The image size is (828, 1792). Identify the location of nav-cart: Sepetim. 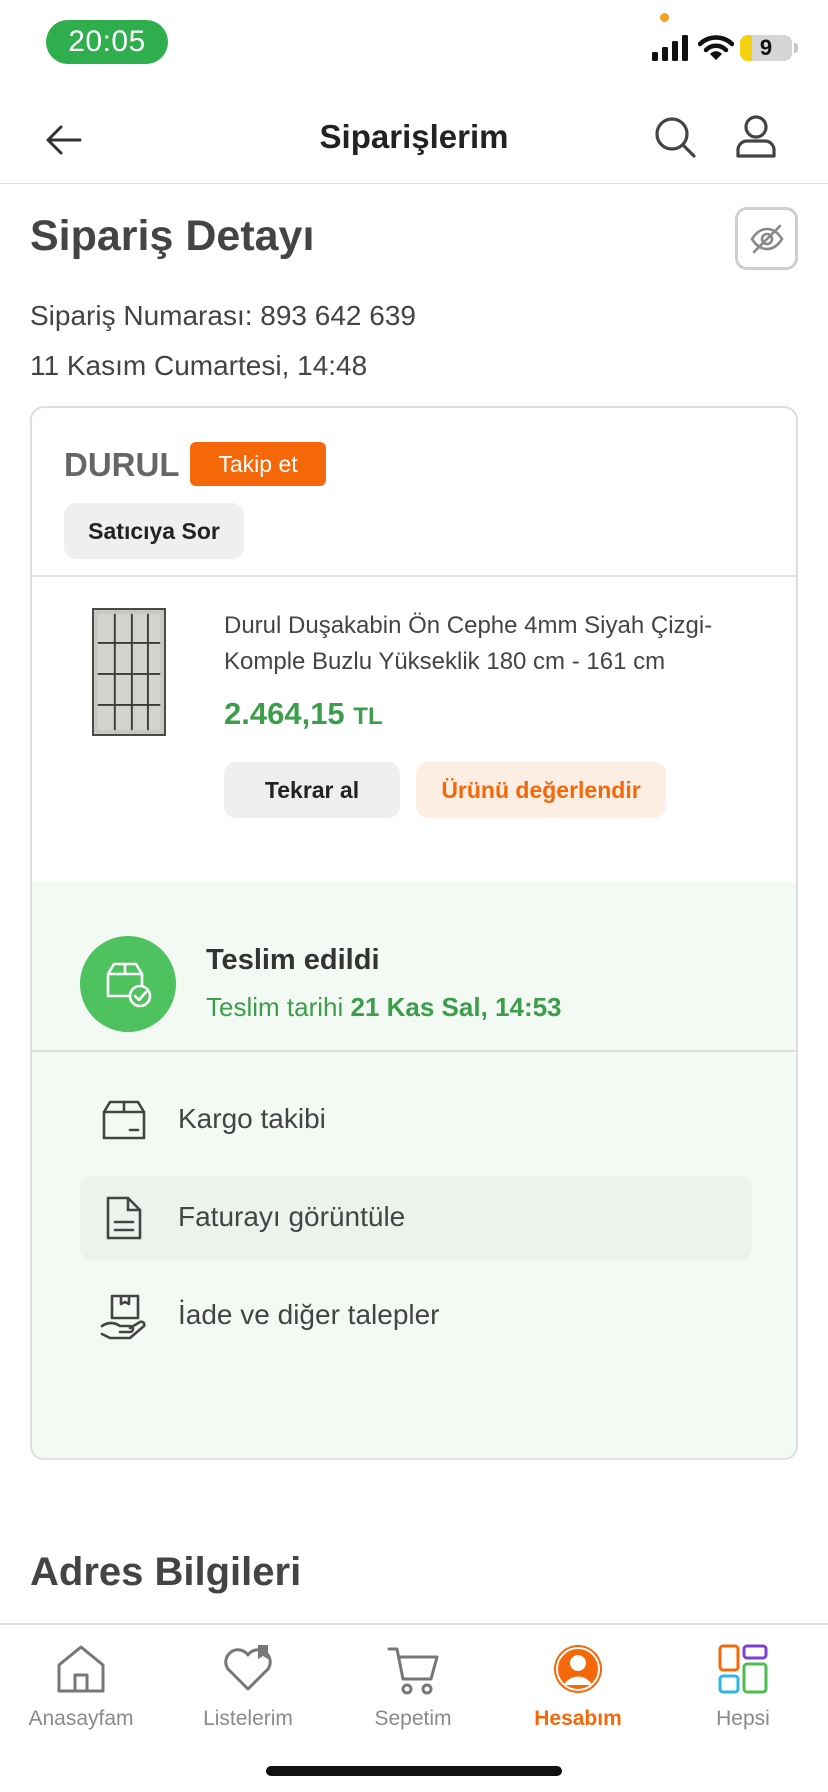
(413, 1685).